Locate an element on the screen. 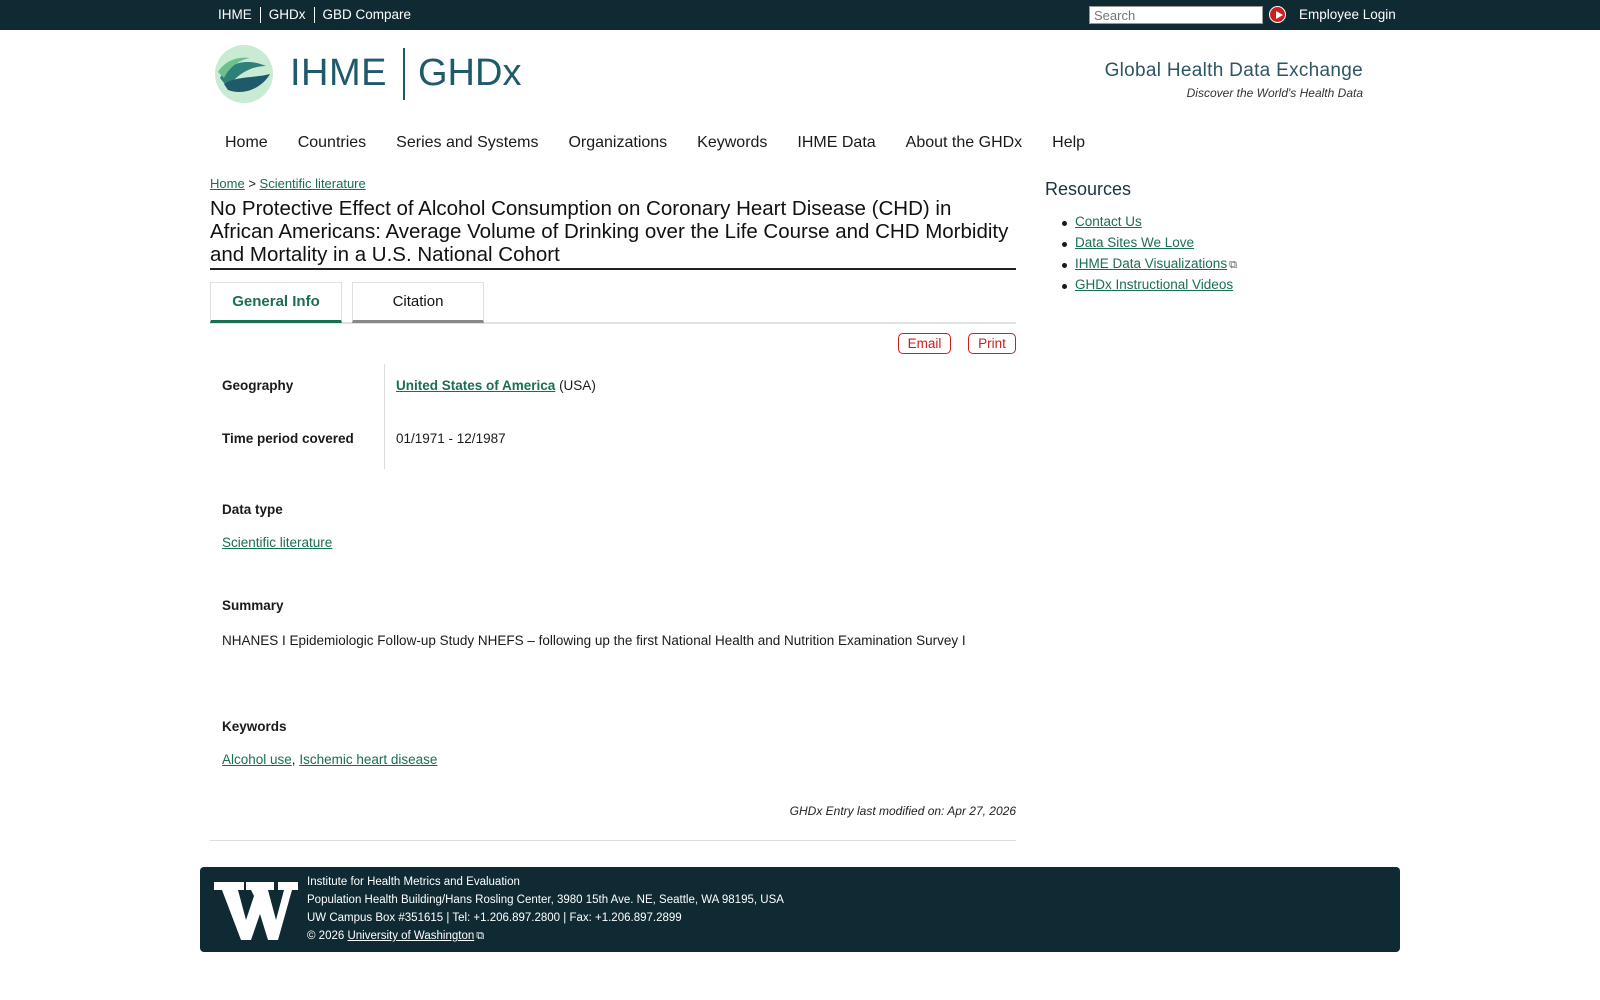  time-period-value: 01/1971 - 12/1987 is located at coordinates (451, 438).